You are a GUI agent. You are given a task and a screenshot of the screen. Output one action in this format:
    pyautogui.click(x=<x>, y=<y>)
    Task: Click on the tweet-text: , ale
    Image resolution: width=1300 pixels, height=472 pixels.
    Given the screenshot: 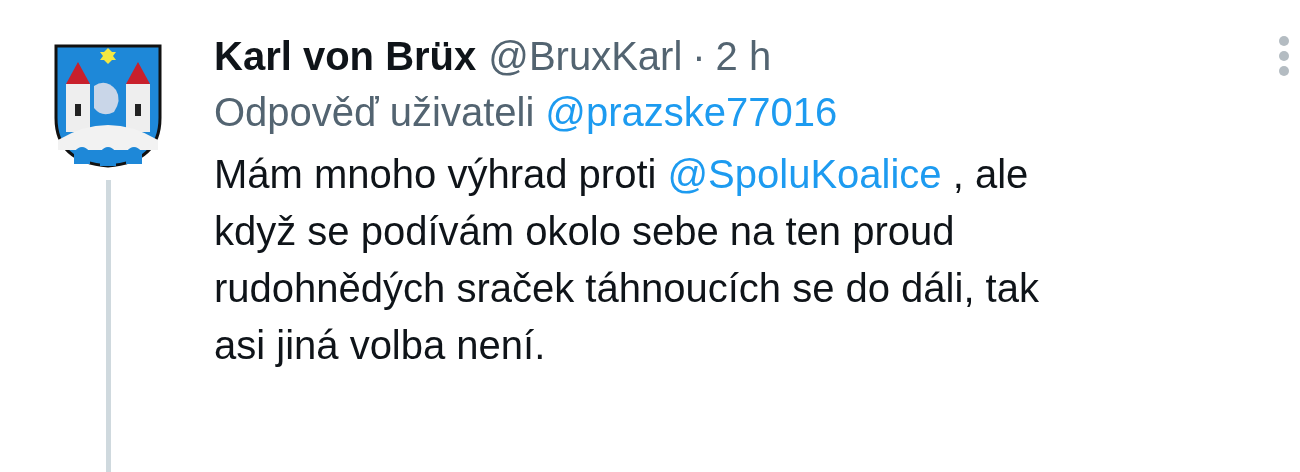 What is the action you would take?
    pyautogui.click(x=990, y=174)
    